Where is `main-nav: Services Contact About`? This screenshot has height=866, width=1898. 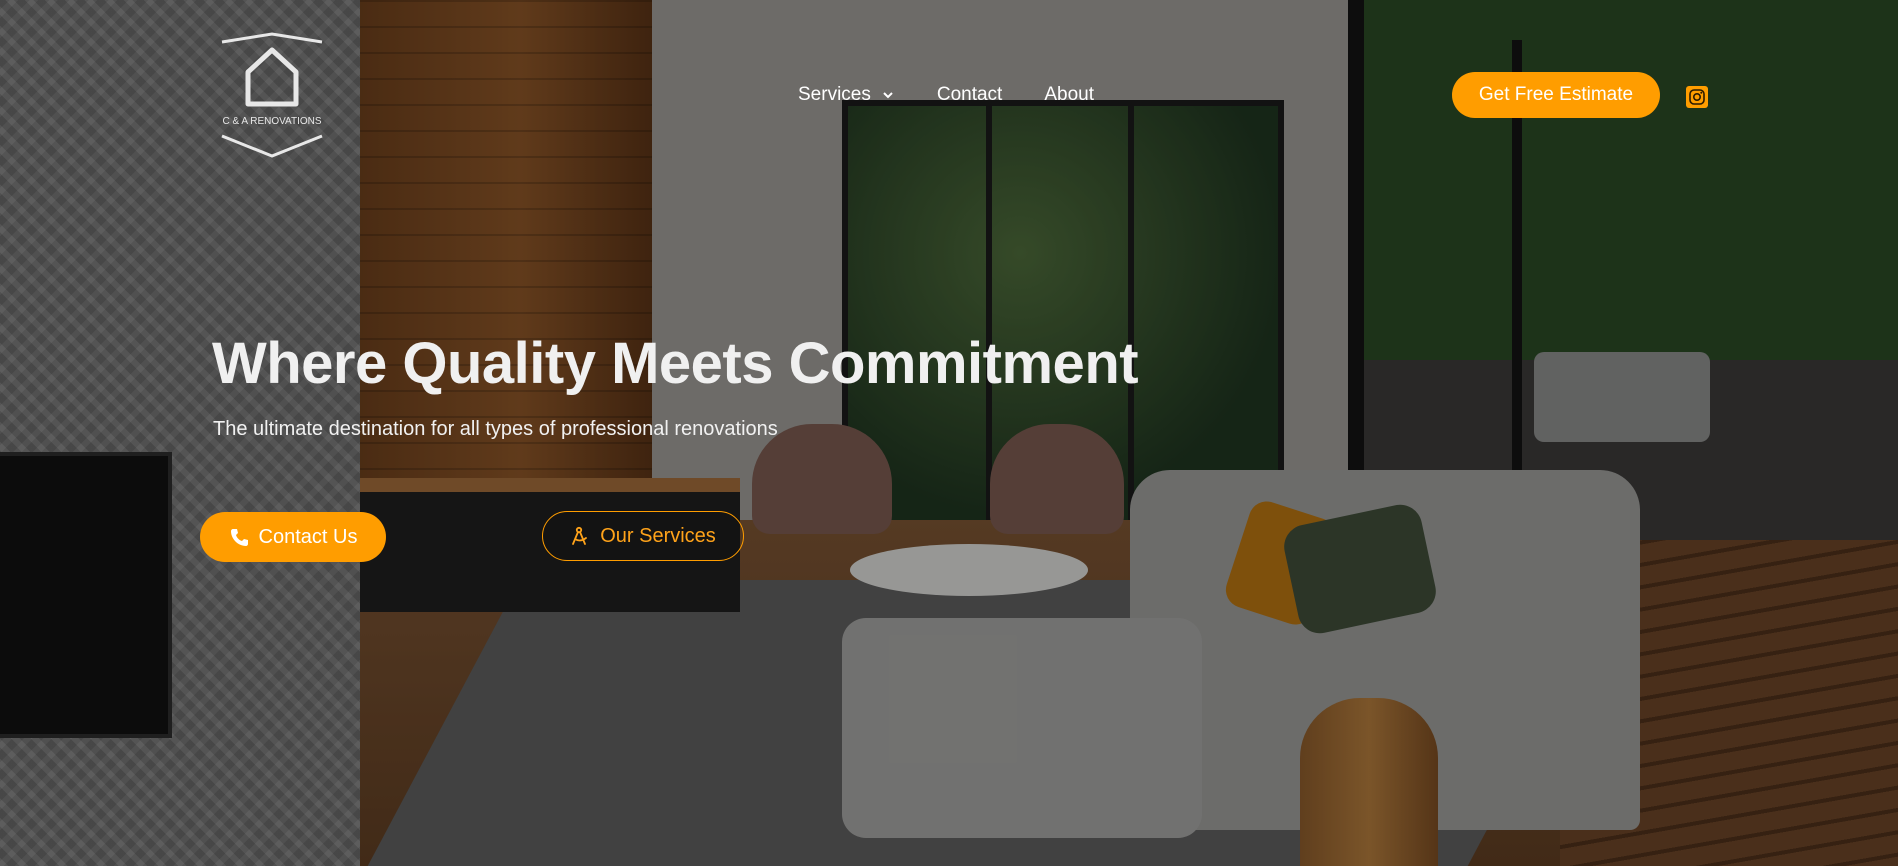
main-nav: Services Contact About is located at coordinates (946, 95).